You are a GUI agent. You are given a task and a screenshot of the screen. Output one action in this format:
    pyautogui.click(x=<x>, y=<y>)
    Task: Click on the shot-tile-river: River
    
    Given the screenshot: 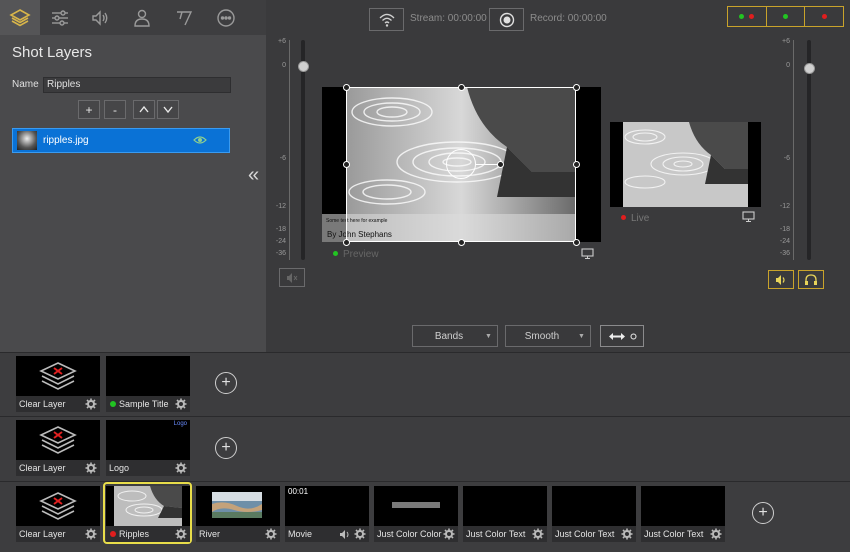 What is the action you would take?
    pyautogui.click(x=238, y=514)
    